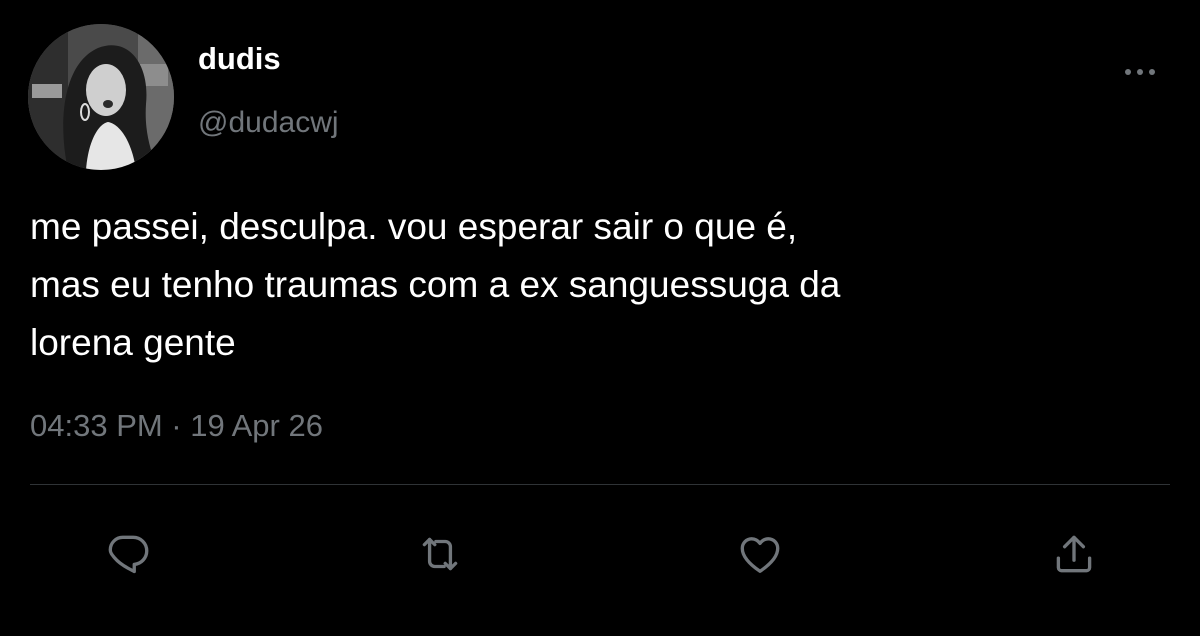 Image resolution: width=1200 pixels, height=636 pixels. Describe the element at coordinates (239, 59) in the screenshot. I see `display-name: dudis` at that location.